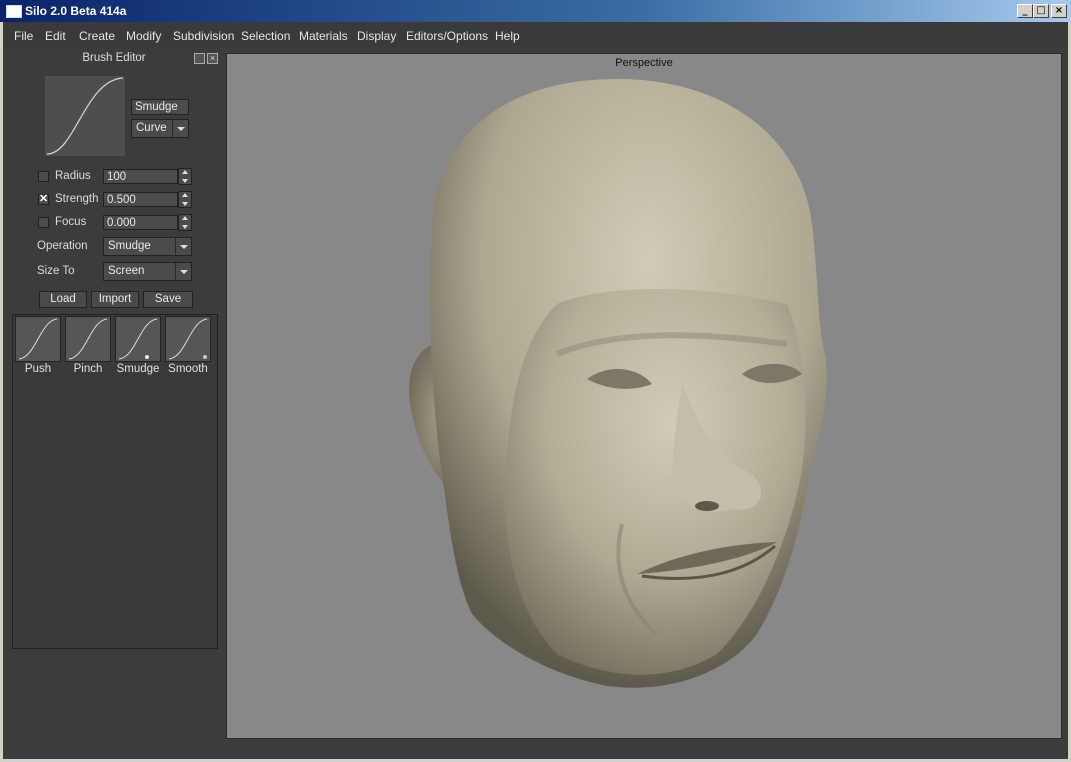 The width and height of the screenshot is (1071, 762). What do you see at coordinates (168, 299) in the screenshot?
I see `save-button: Save` at bounding box center [168, 299].